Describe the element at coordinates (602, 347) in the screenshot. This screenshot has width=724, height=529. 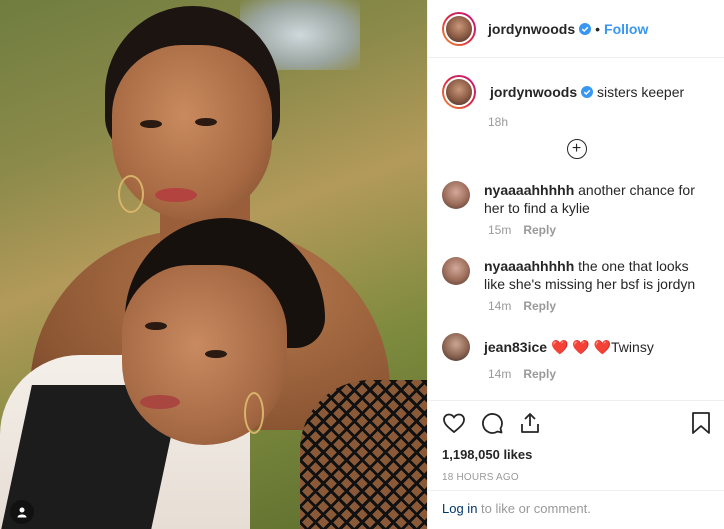
I see `comment-text: ❤️ ❤️ ❤️Twinsy` at that location.